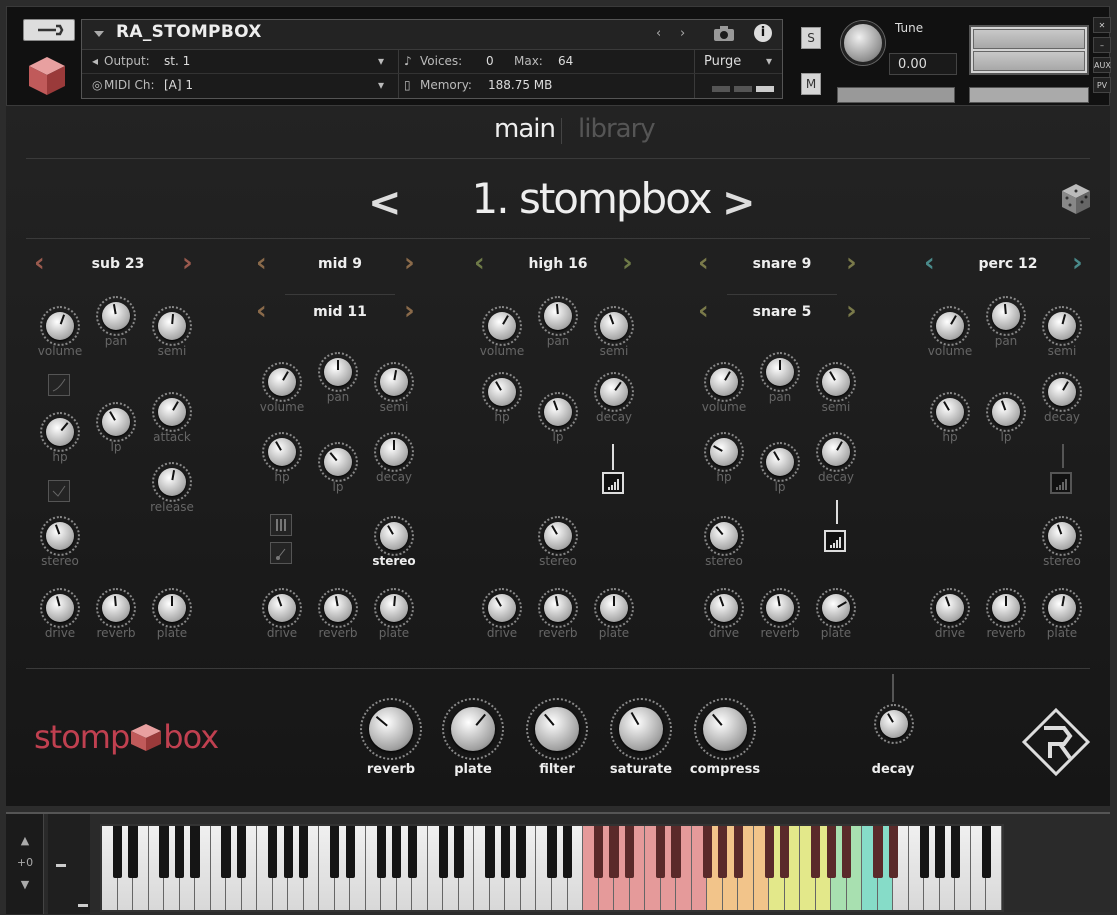 The width and height of the screenshot is (1117, 915). I want to click on perc-velocity-bars-button, so click(1061, 483).